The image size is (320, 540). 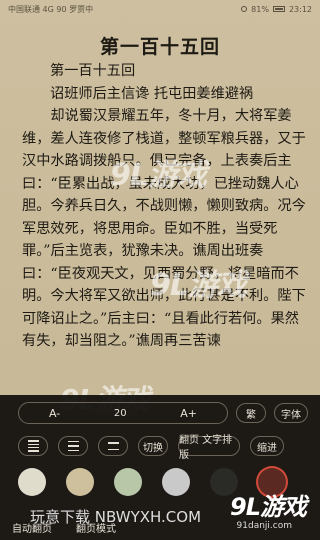 I want to click on spacing-medium-icon, so click(x=73, y=446).